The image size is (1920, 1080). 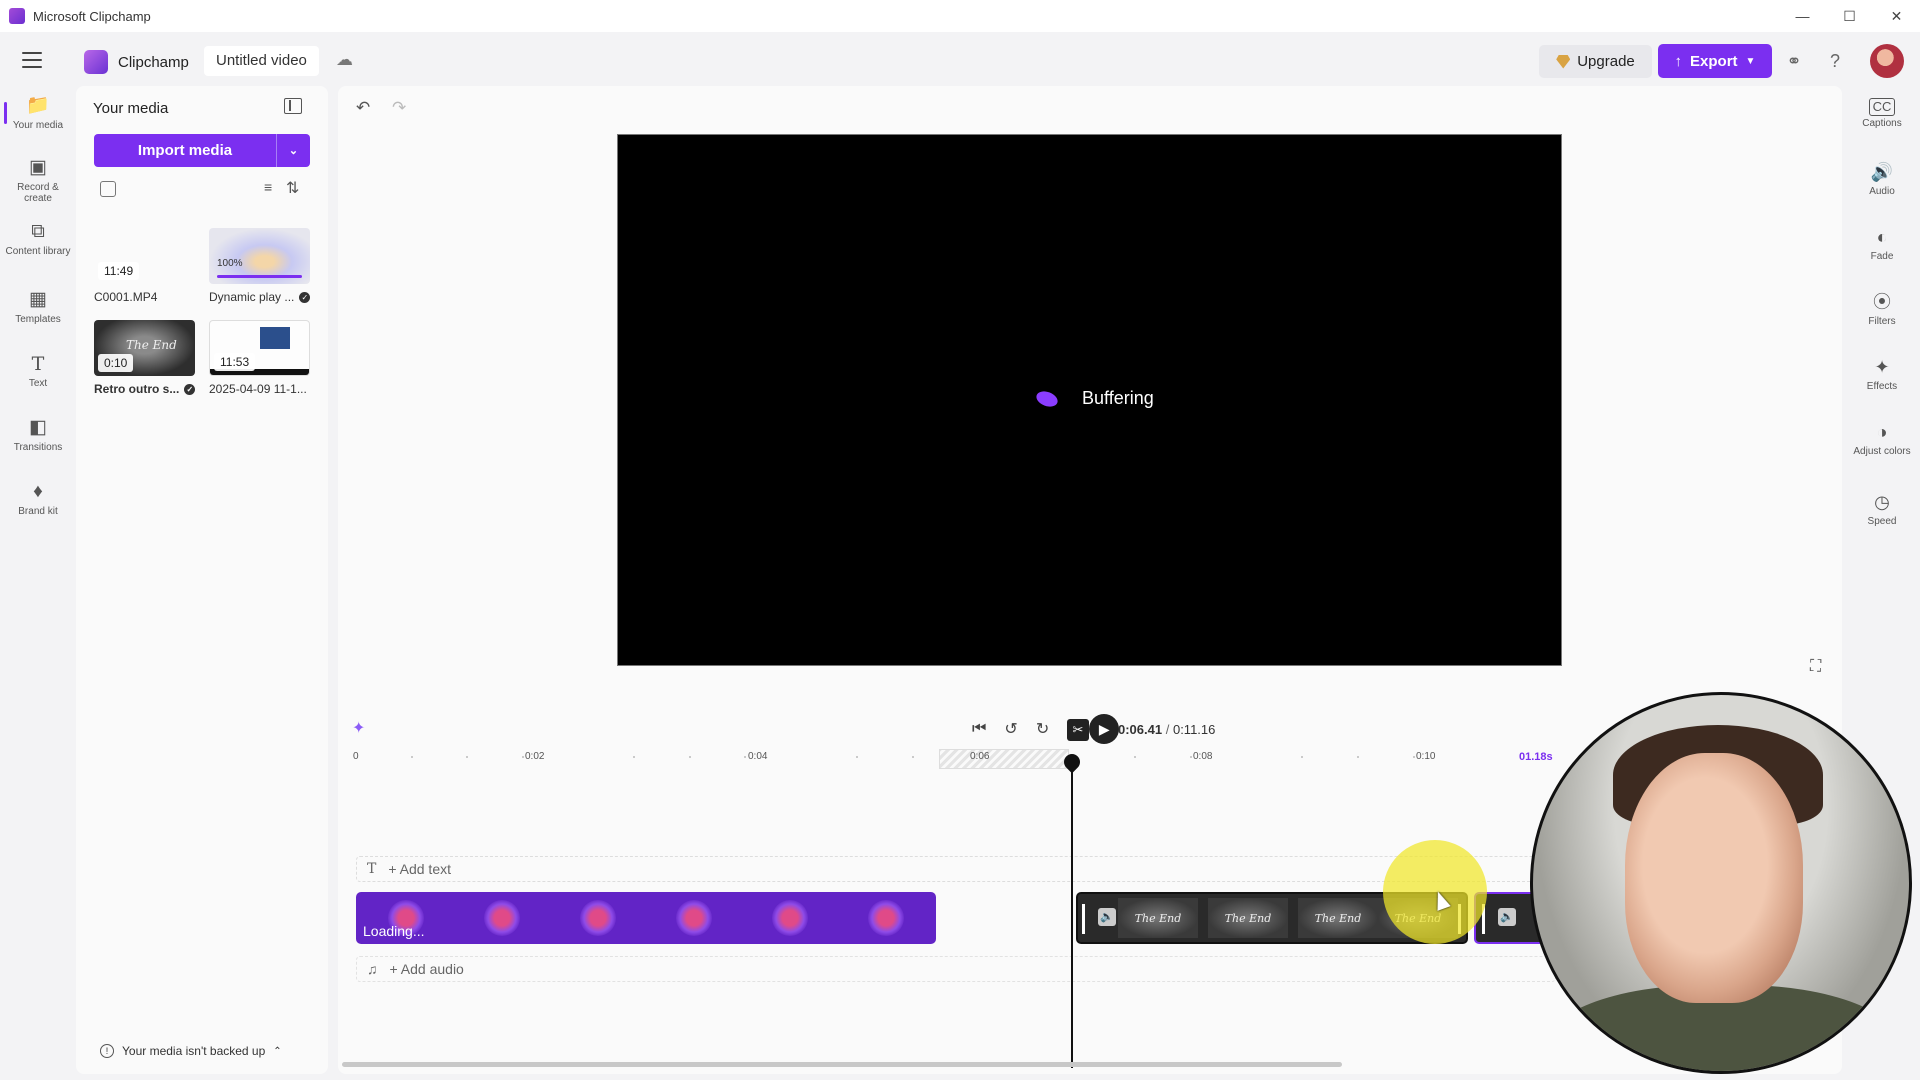 What do you see at coordinates (38, 180) in the screenshot?
I see `rail-item-record-create: ▣ Record & create` at bounding box center [38, 180].